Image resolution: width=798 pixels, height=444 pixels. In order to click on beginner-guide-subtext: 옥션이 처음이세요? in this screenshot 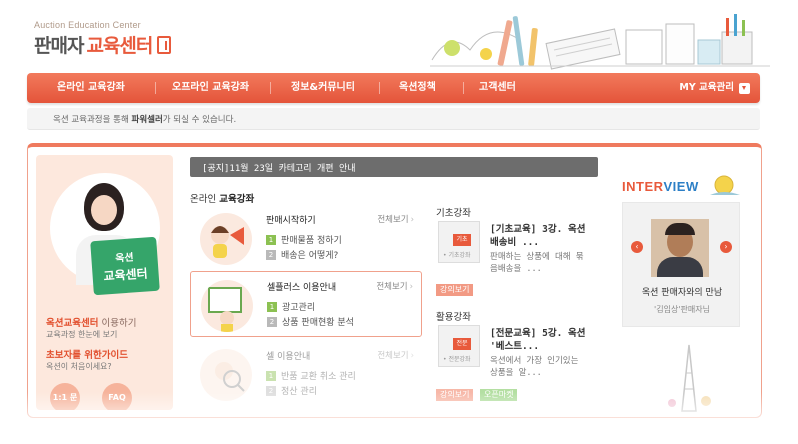, I will do `click(79, 366)`.